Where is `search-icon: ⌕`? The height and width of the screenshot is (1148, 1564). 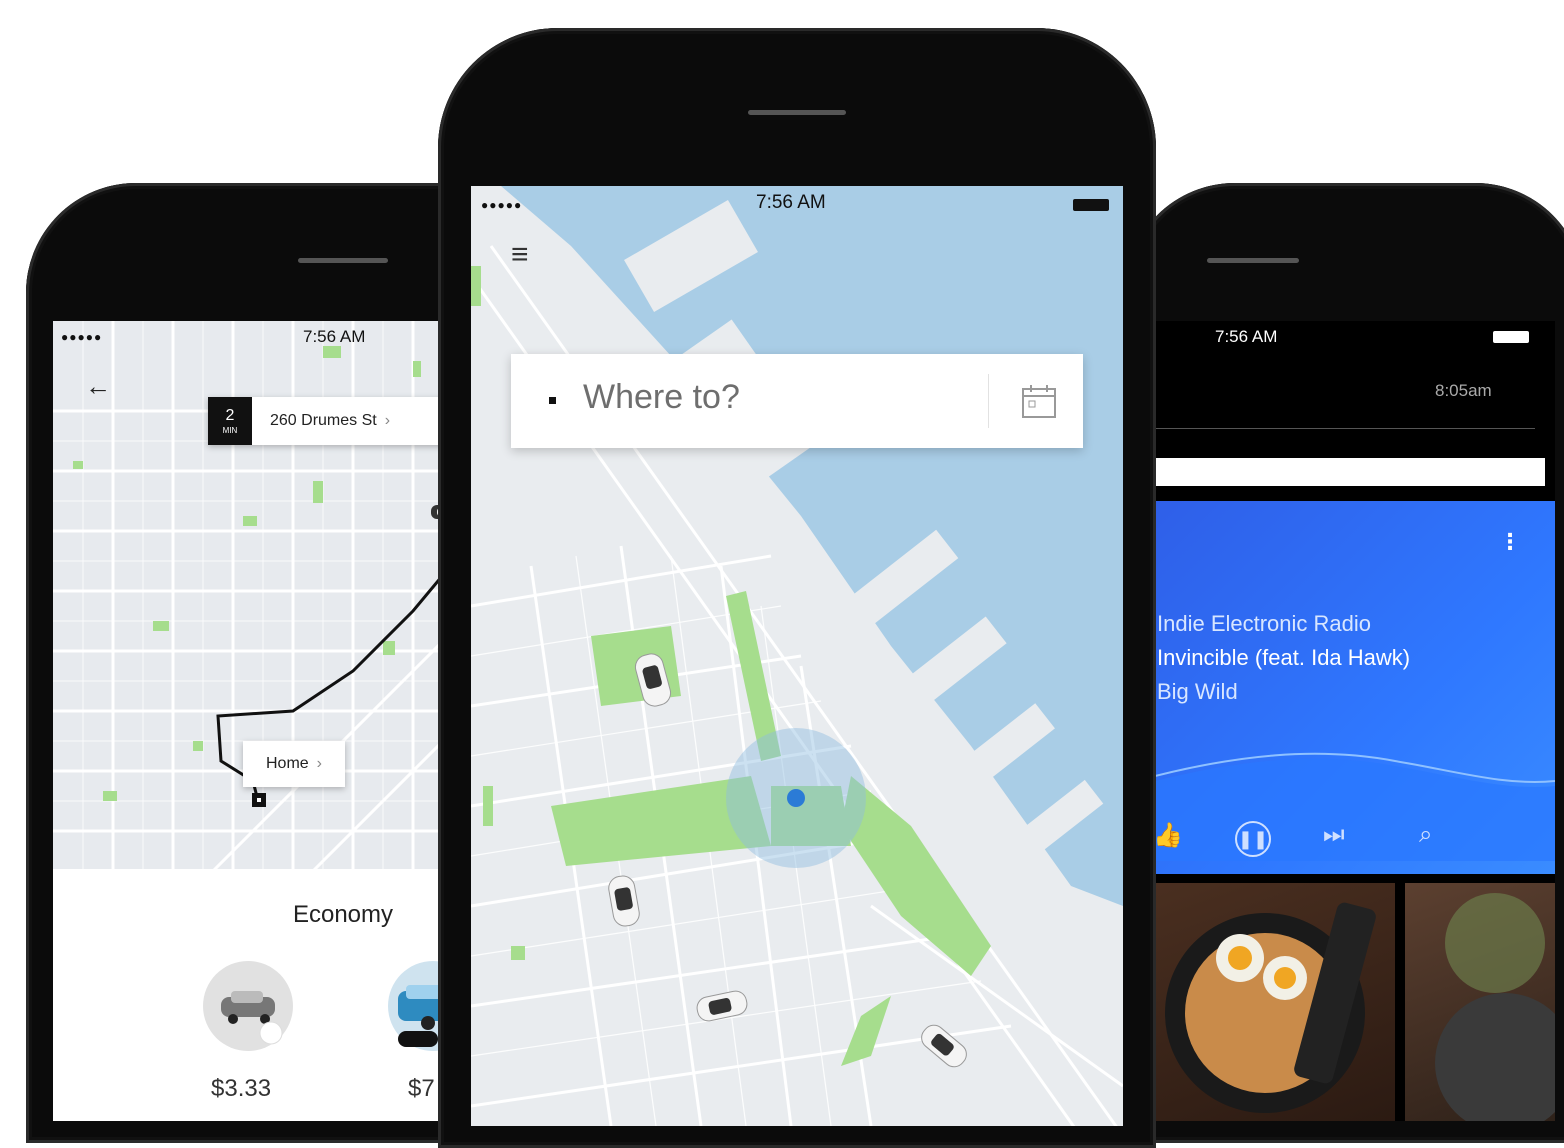
search-icon: ⌕ is located at coordinates (1425, 835).